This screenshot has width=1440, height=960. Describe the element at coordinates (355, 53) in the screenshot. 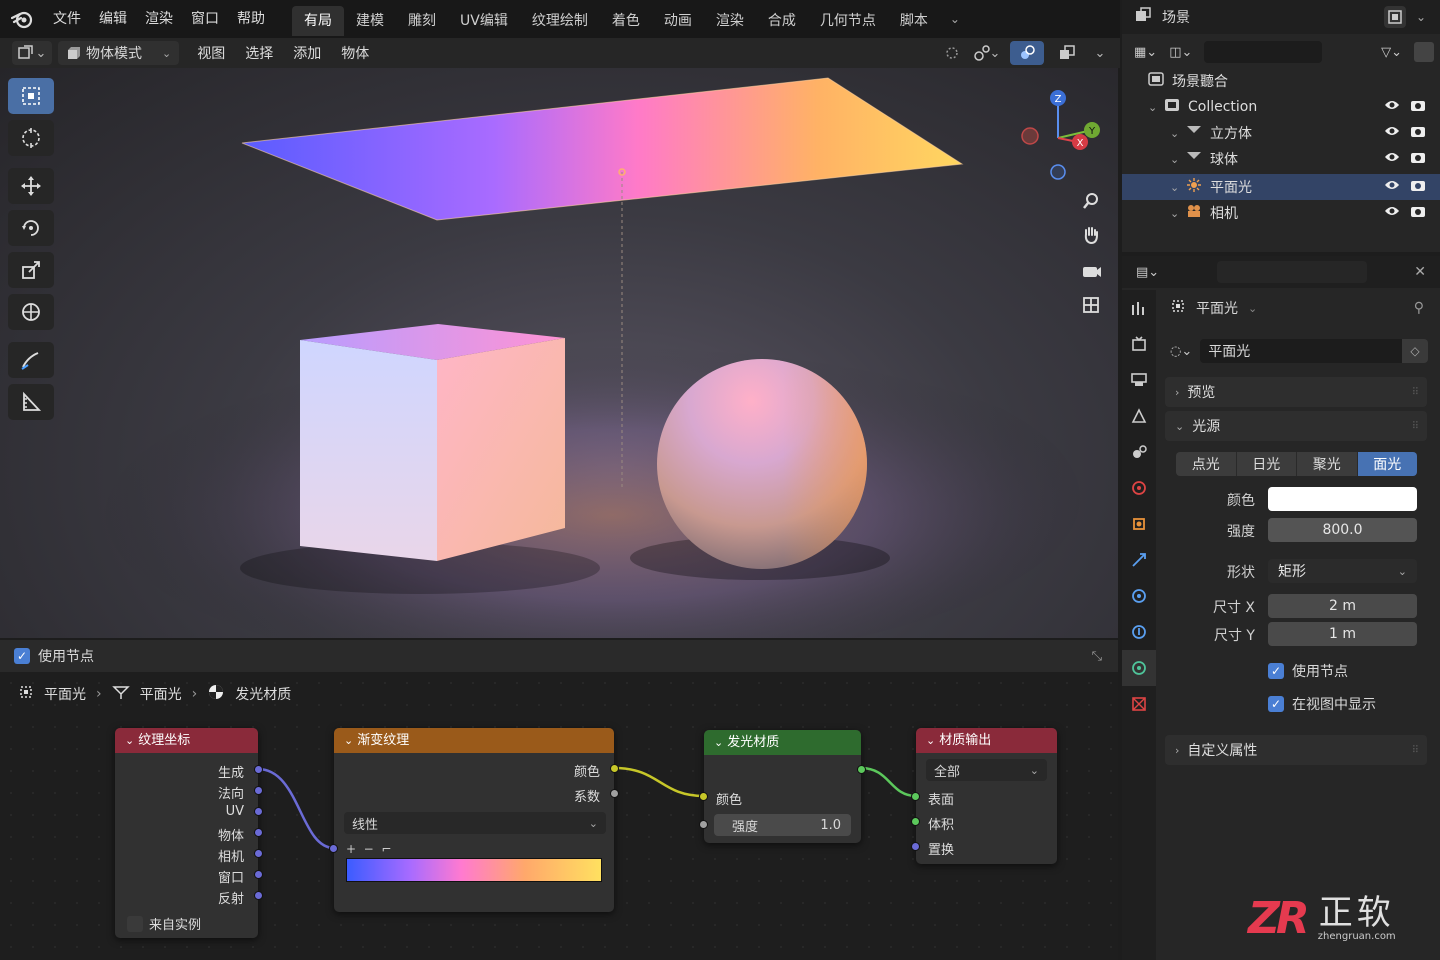

I see `menu-object: 物体` at that location.